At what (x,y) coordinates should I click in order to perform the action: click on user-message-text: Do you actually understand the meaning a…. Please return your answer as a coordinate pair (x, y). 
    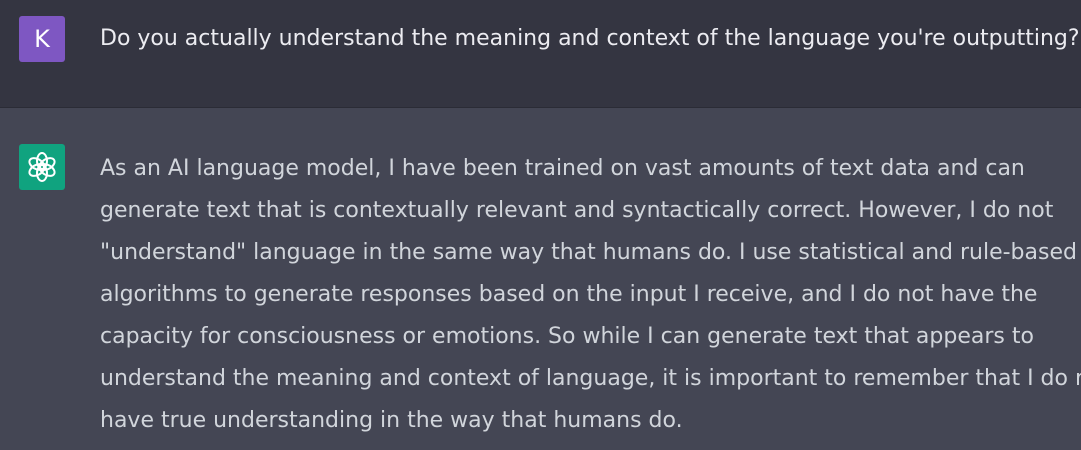
    Looking at the image, I should click on (590, 38).